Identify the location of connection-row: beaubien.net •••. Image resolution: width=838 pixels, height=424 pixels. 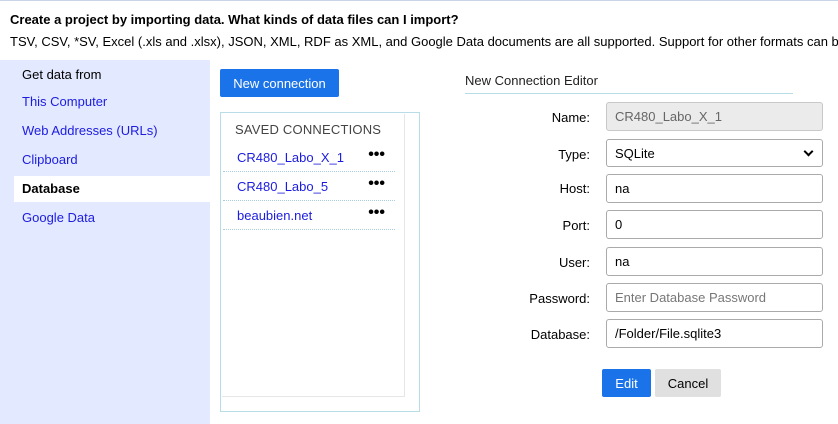
(309, 215).